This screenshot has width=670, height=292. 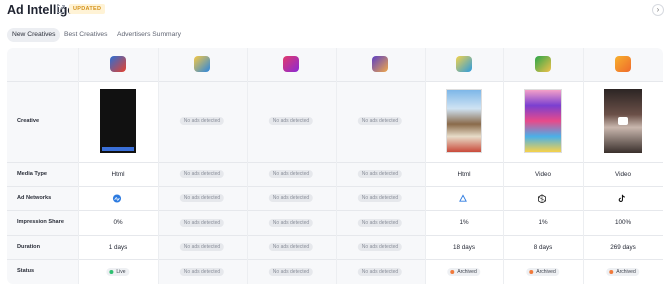 I want to click on impression-share-value: 100%, so click(x=623, y=222).